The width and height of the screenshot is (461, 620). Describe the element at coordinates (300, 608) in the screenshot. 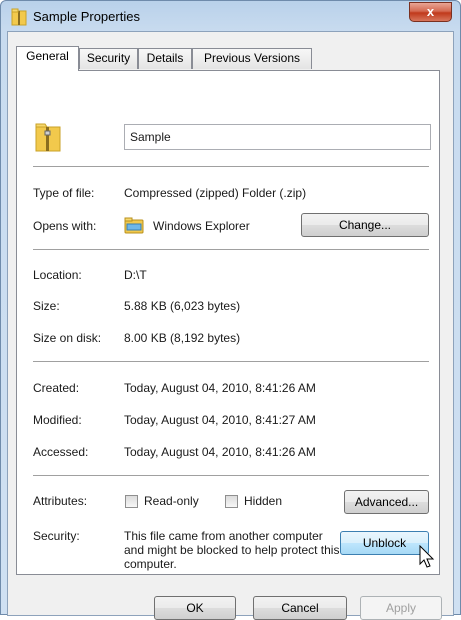

I see `cancel-button: Cancel` at that location.